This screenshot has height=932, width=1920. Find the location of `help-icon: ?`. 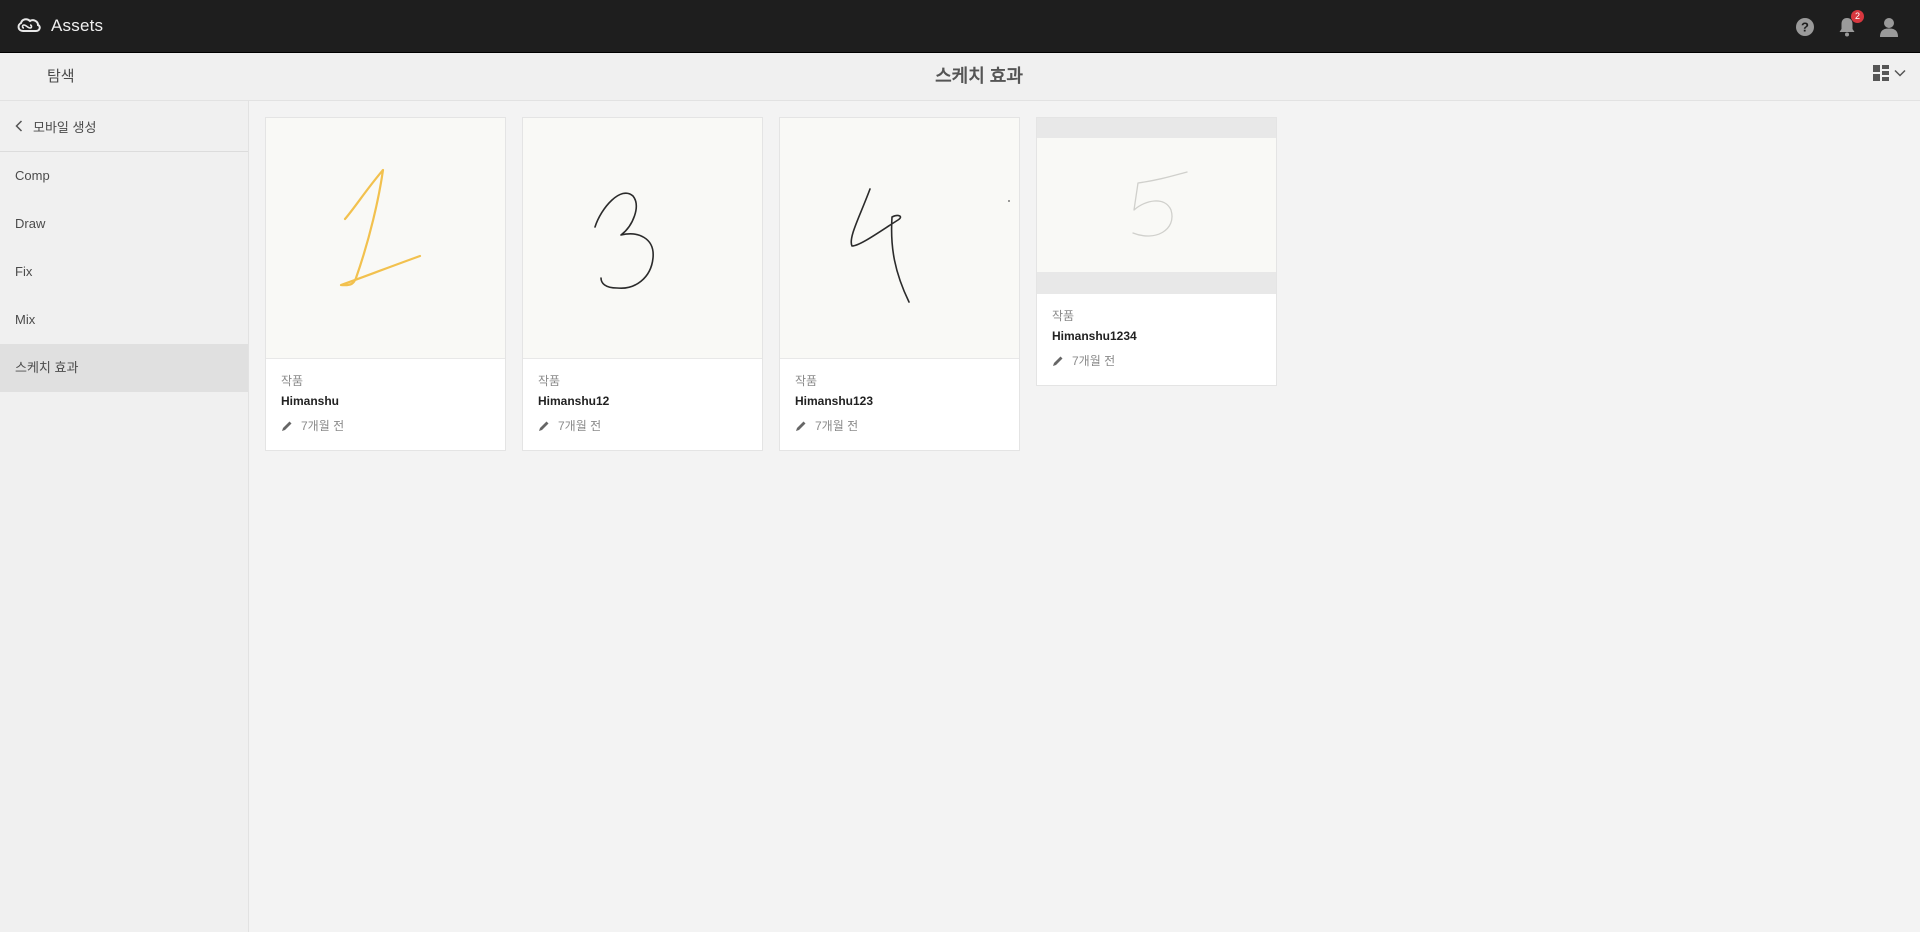

help-icon: ? is located at coordinates (1805, 27).